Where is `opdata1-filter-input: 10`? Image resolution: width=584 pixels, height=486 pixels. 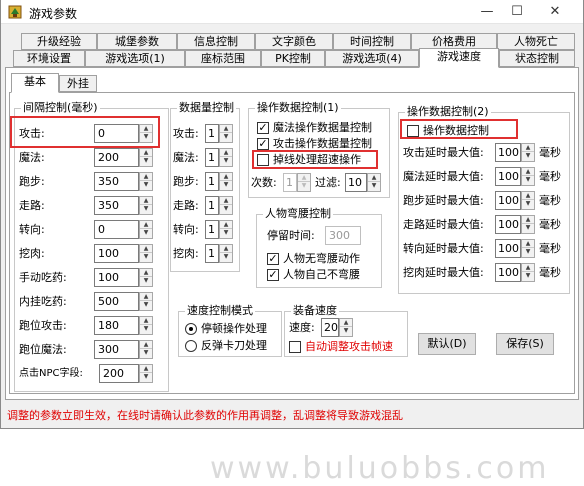 opdata1-filter-input: 10 is located at coordinates (356, 182).